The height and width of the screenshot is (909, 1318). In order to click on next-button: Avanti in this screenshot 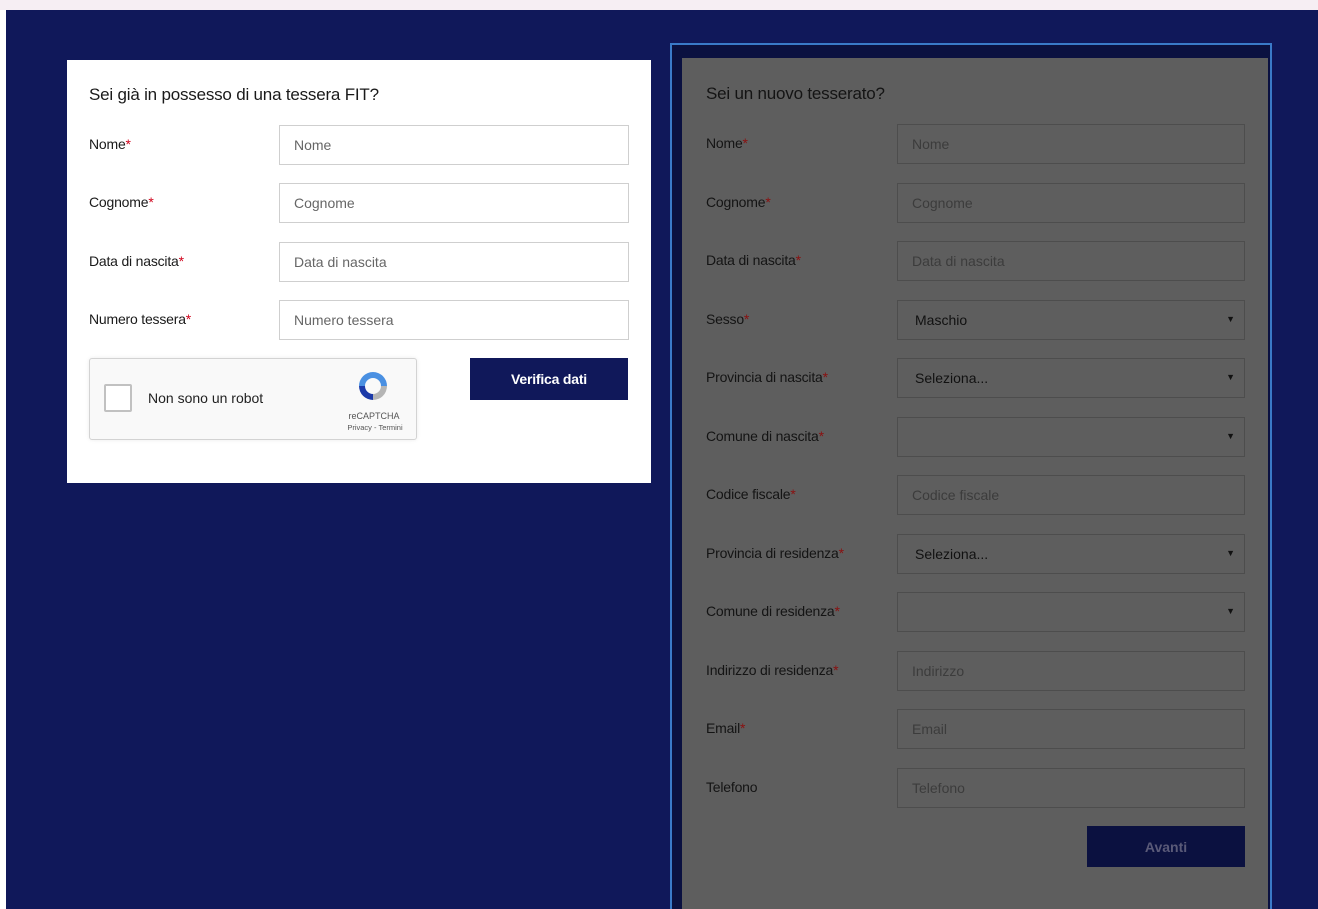, I will do `click(1166, 846)`.